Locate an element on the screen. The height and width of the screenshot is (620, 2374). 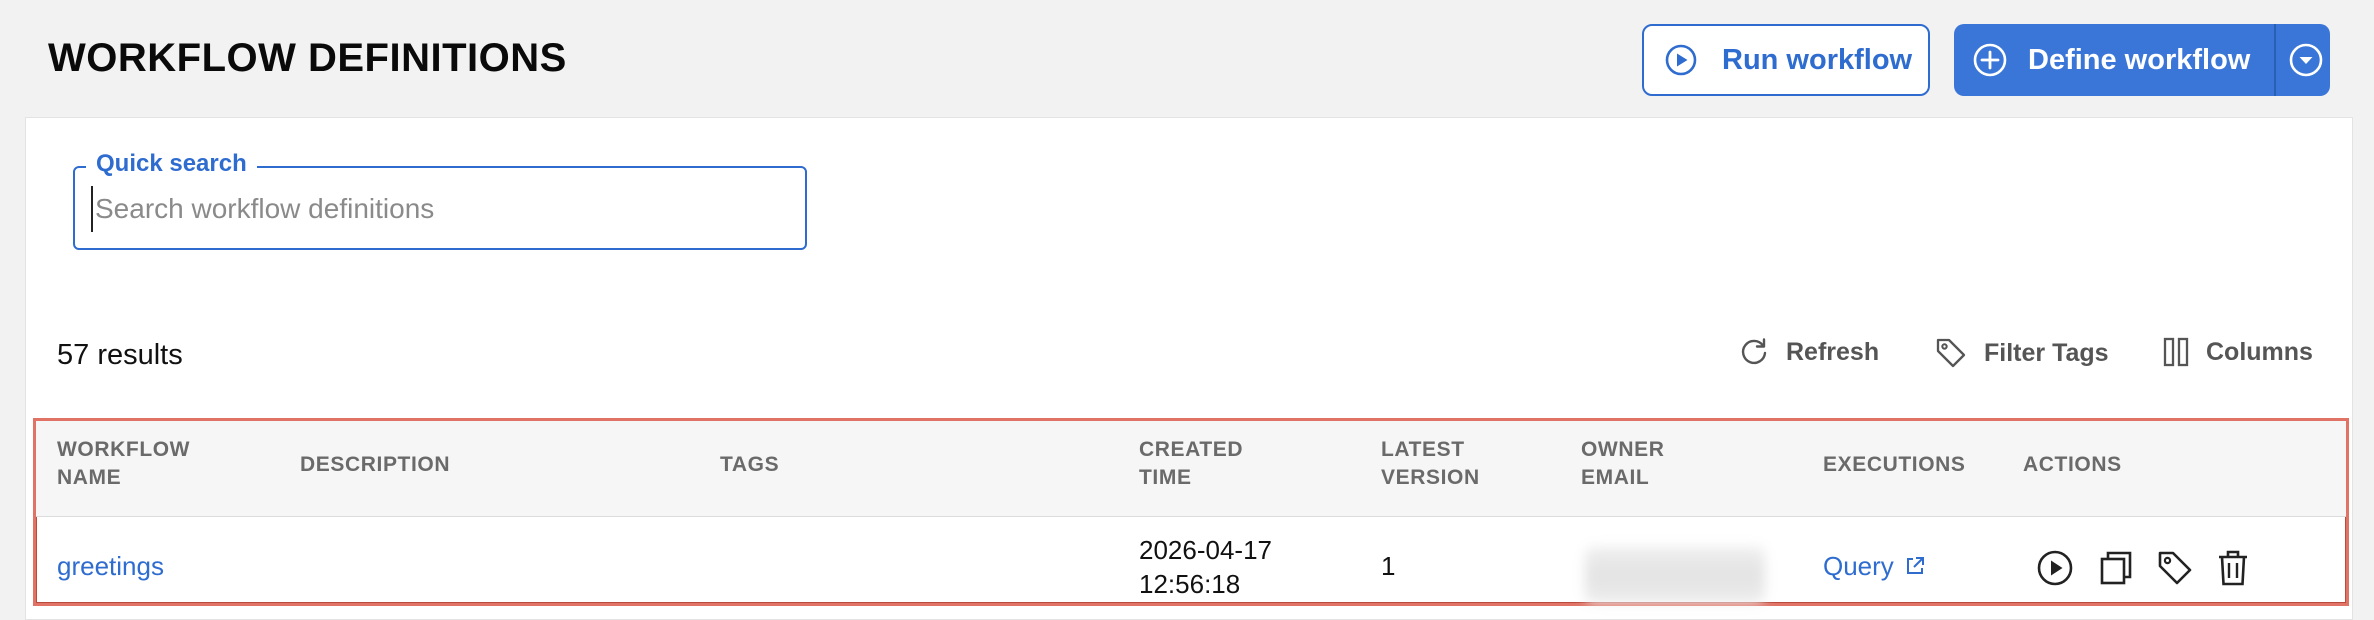
filter-tags-button: Filter Tags is located at coordinates (2021, 353).